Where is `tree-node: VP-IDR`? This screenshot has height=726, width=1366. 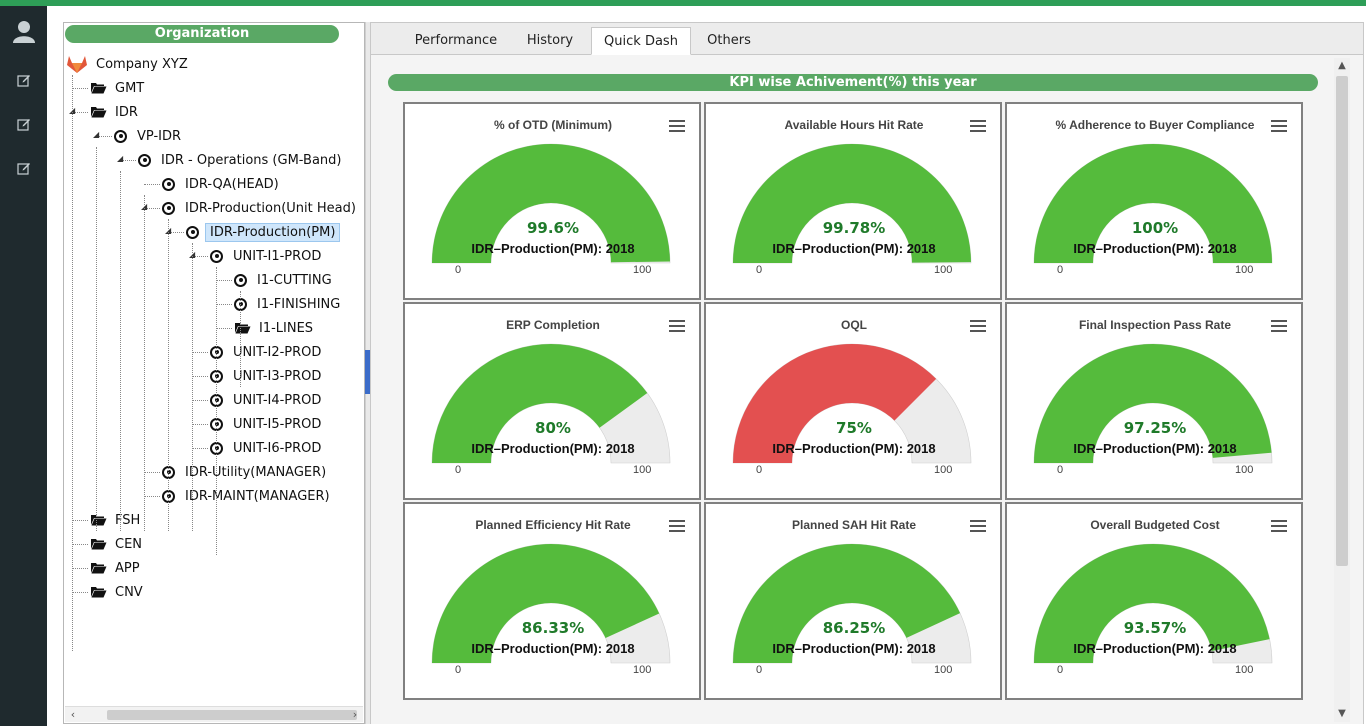 tree-node: VP-IDR is located at coordinates (149, 136).